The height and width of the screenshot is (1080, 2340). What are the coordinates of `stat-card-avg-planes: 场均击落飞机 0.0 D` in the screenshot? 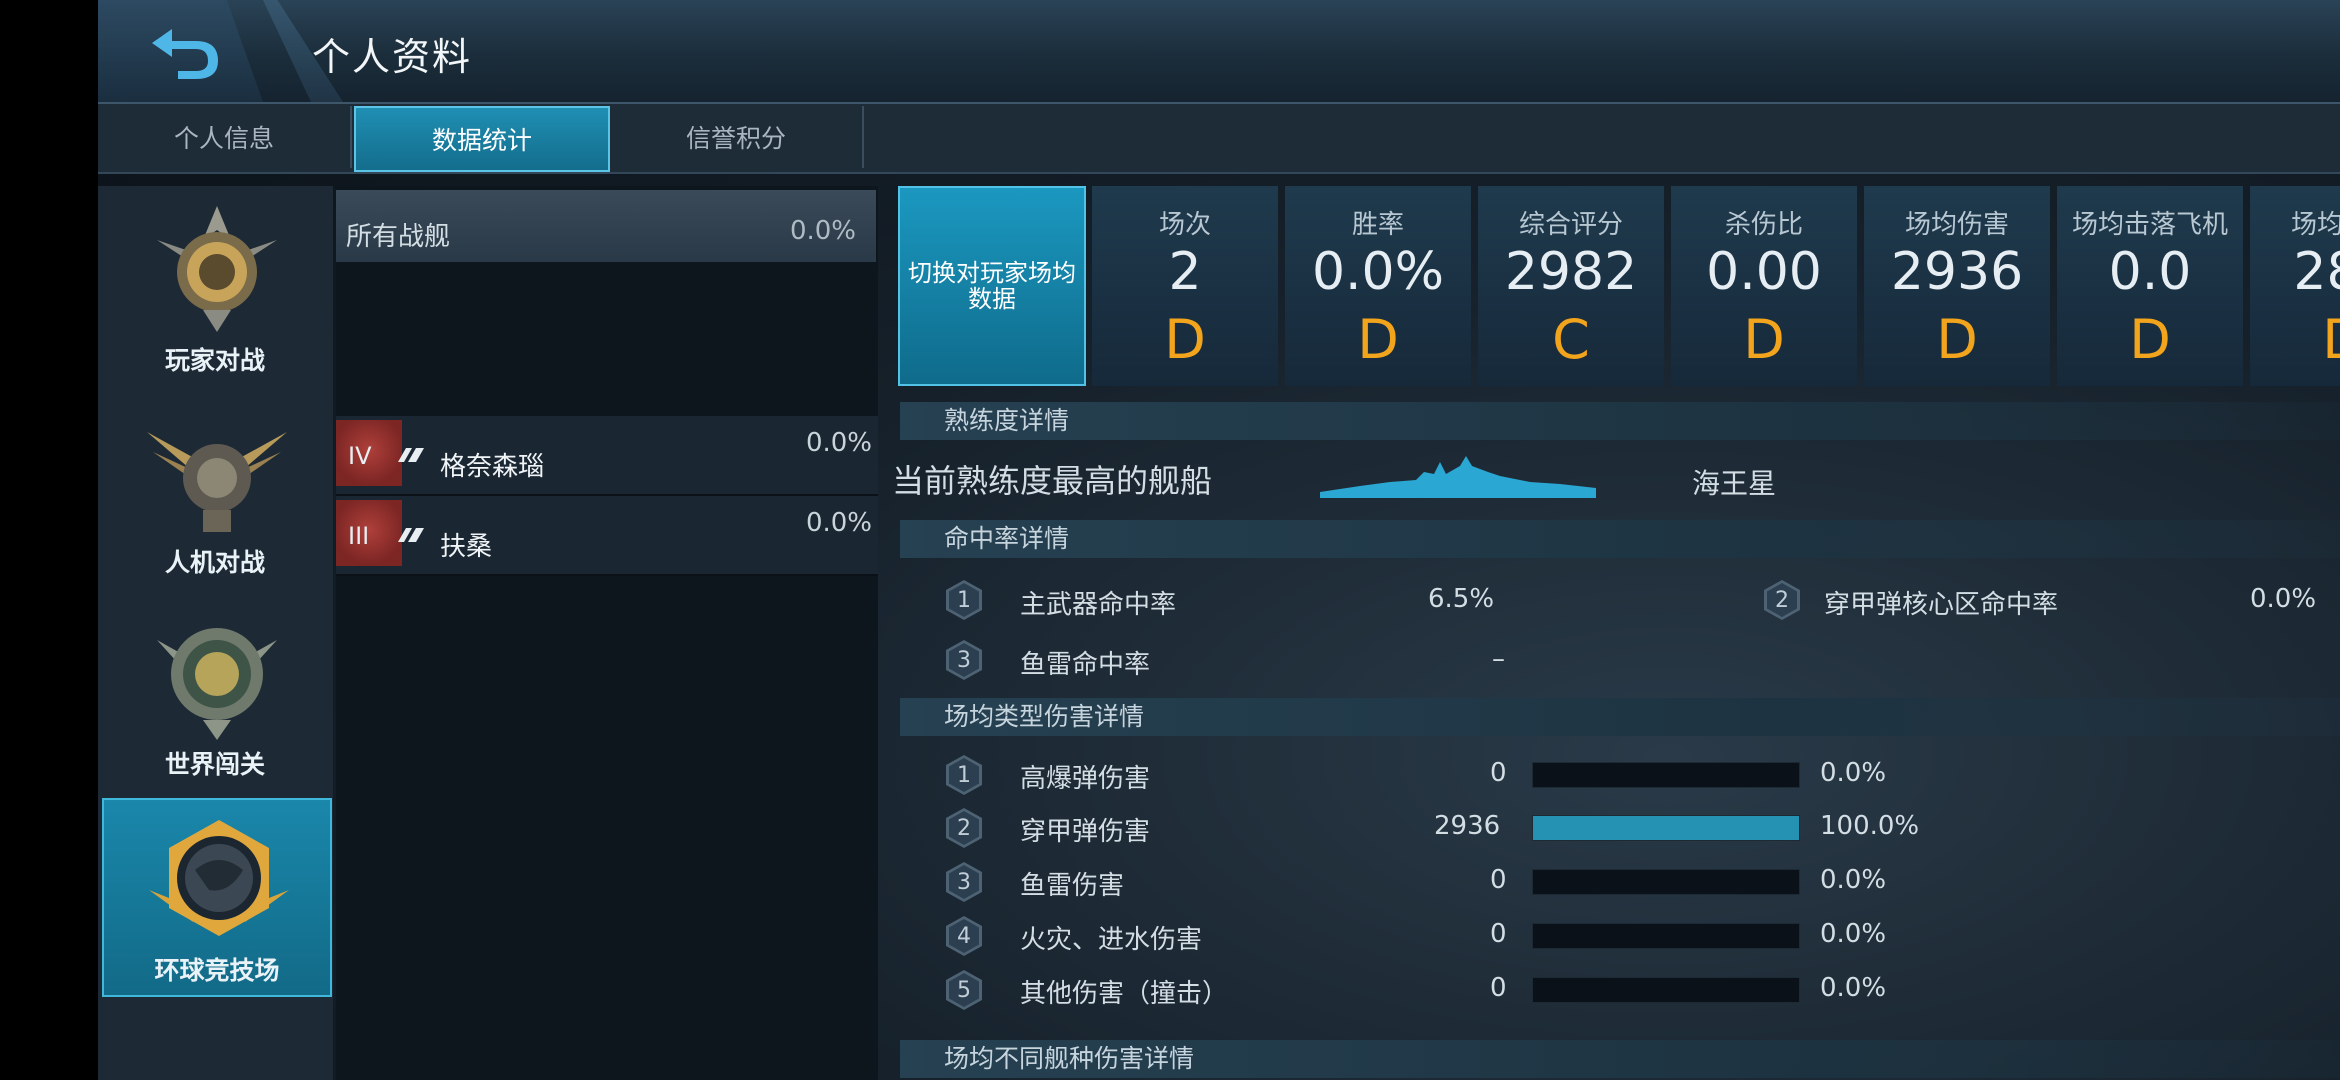 It's located at (2150, 286).